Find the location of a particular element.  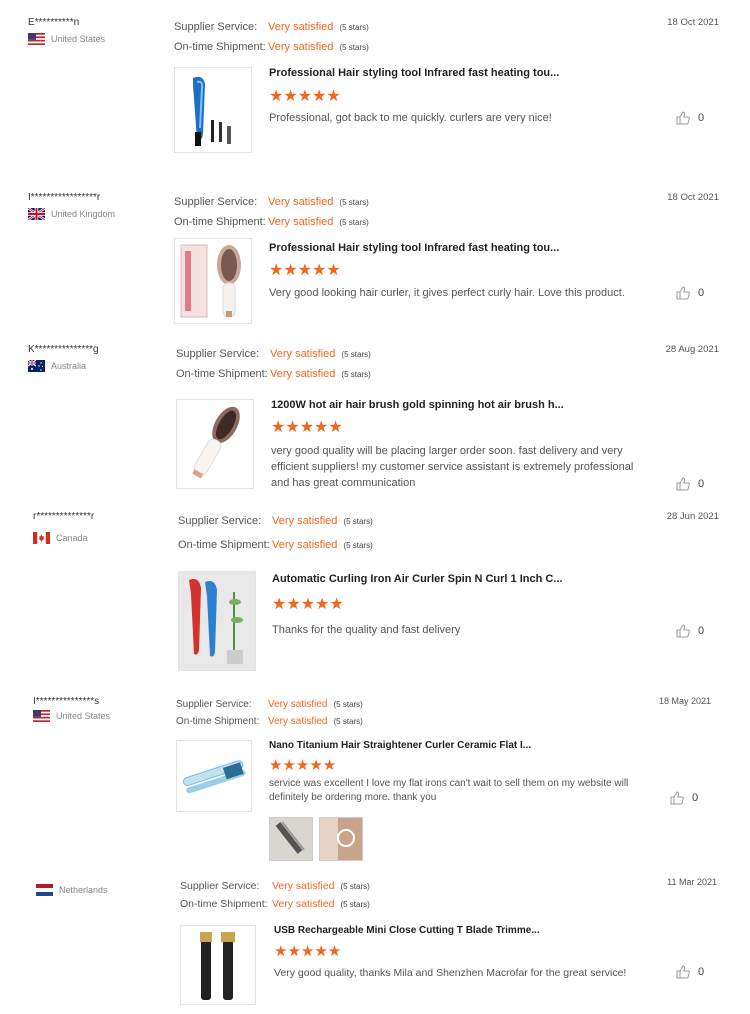

review-date: 18 May 2021 is located at coordinates (684, 701).